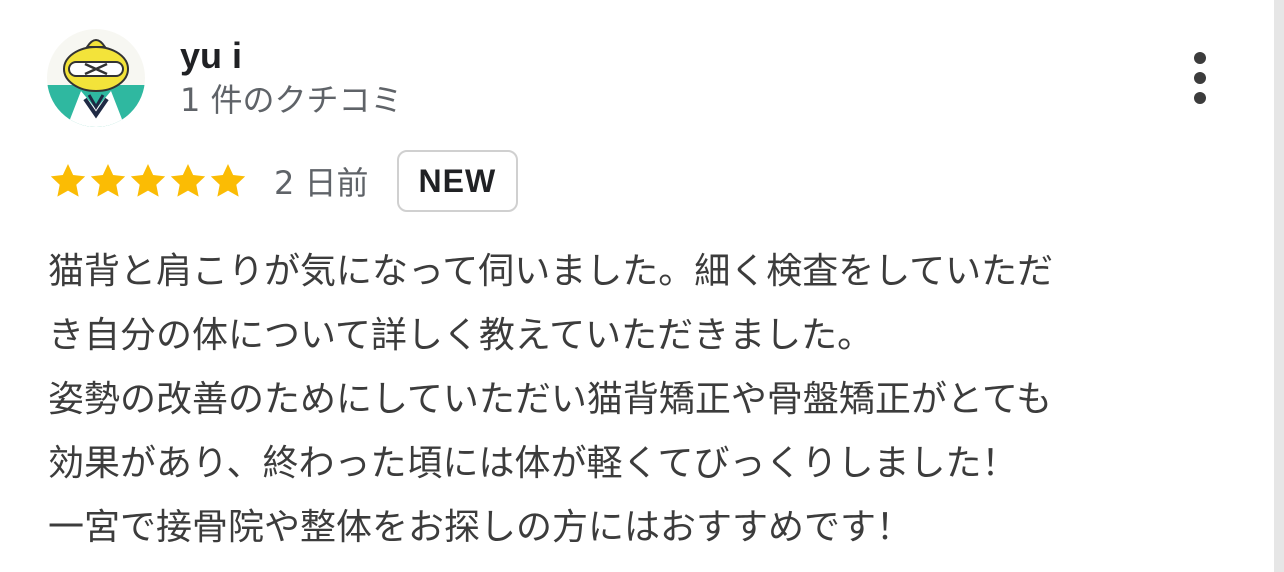 This screenshot has width=1284, height=572. I want to click on review-date: 2 日前, so click(321, 183).